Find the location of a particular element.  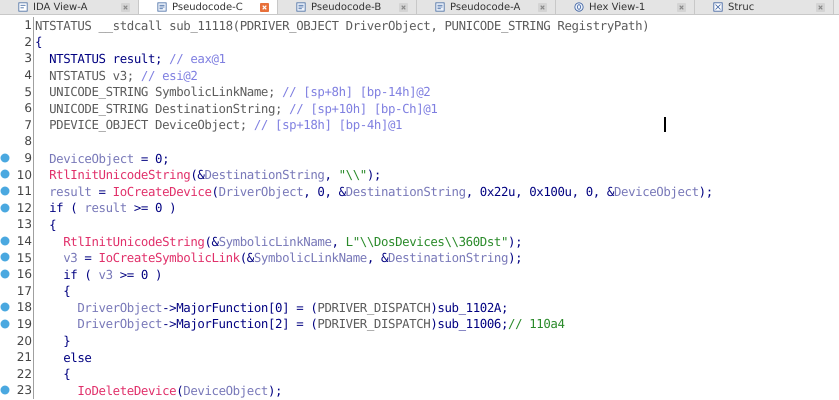

line-number: 15 is located at coordinates (24, 257).